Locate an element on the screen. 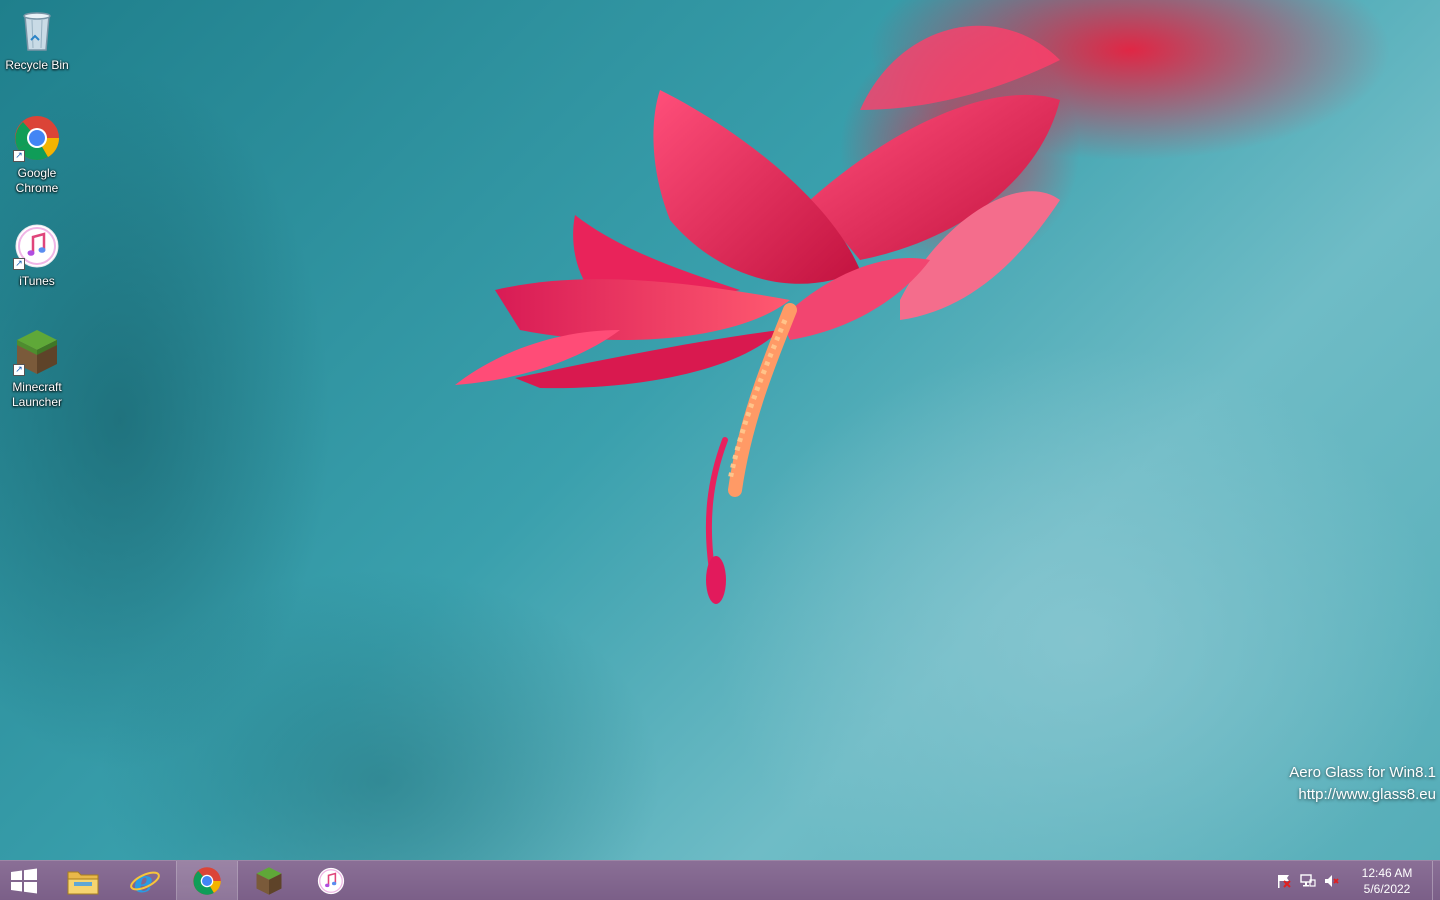 This screenshot has height=900, width=1440. internet-explorer-icon: e is located at coordinates (145, 881).